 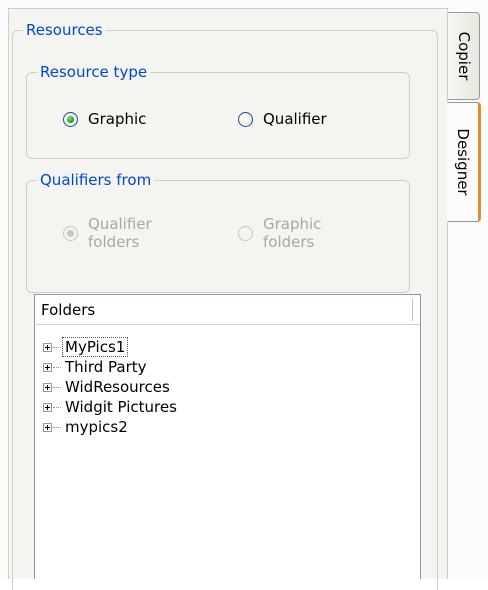 I want to click on graphic-folders-label-line1: Graphic, so click(x=292, y=224).